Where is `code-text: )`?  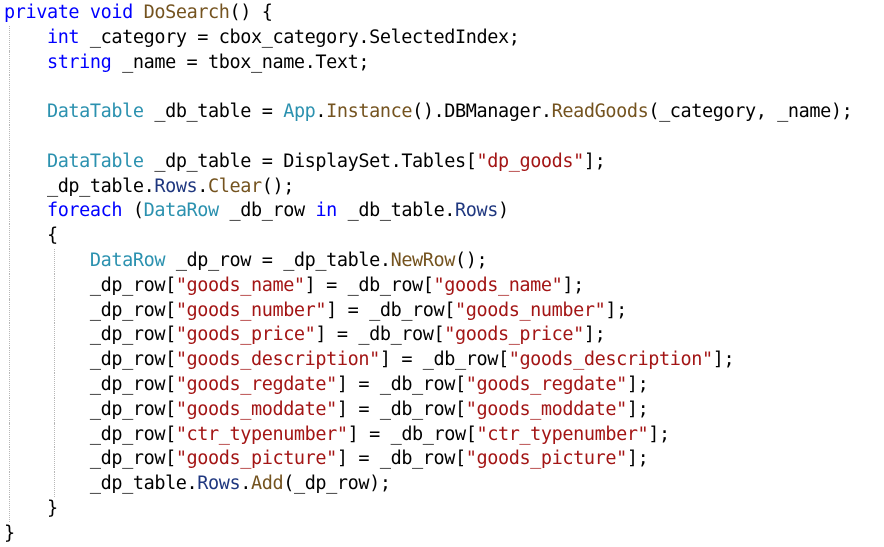 code-text: ) is located at coordinates (503, 211).